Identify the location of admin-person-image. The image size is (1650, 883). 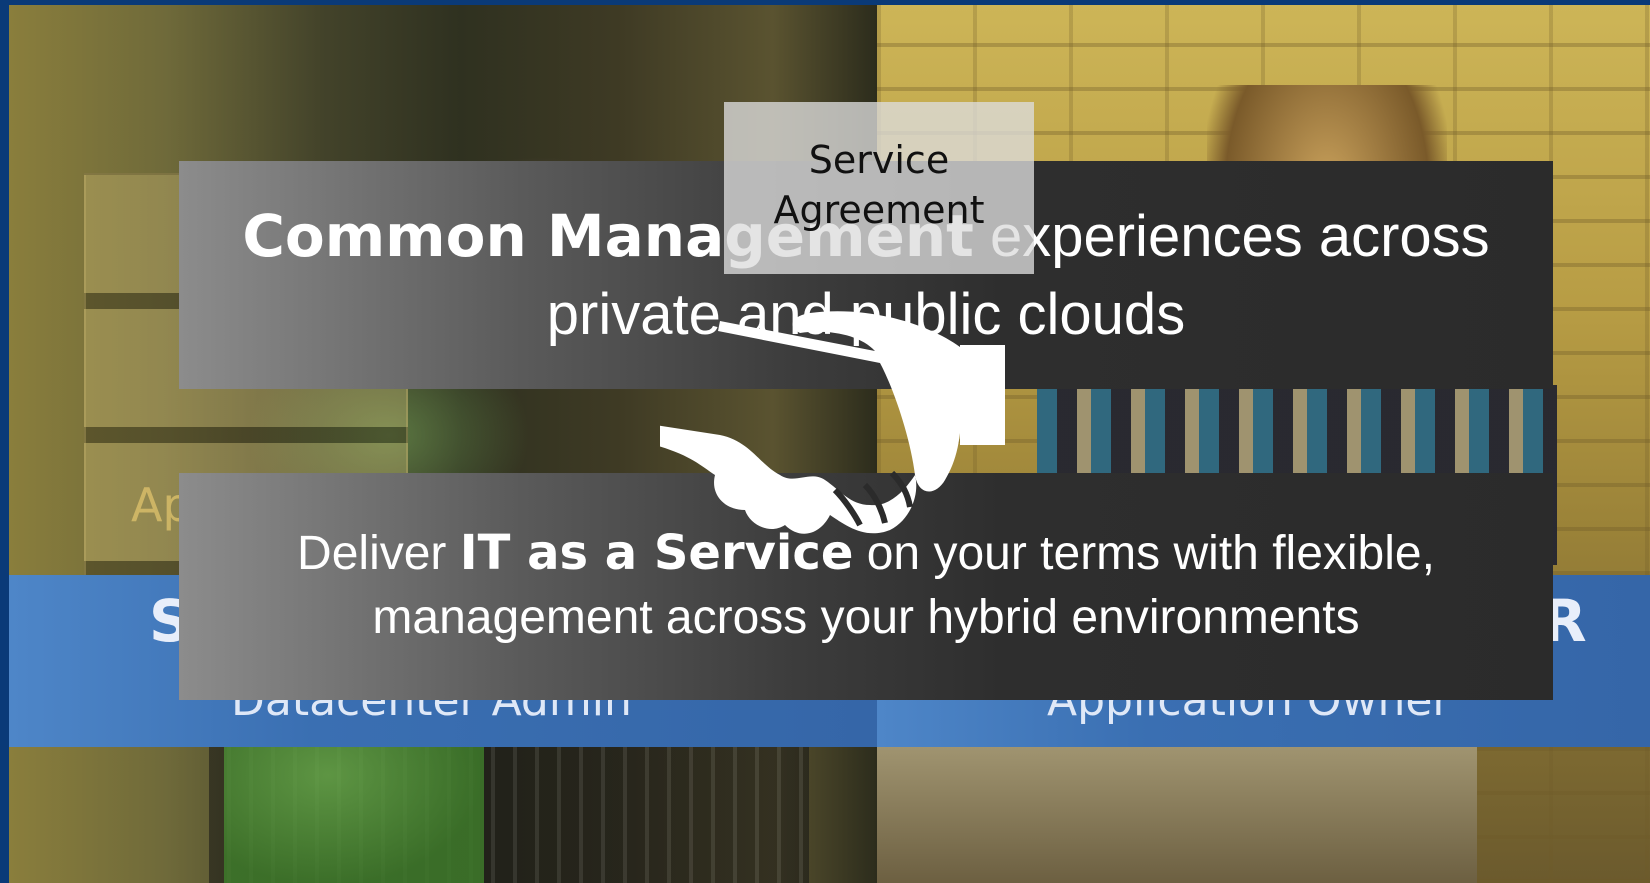
(354, 815).